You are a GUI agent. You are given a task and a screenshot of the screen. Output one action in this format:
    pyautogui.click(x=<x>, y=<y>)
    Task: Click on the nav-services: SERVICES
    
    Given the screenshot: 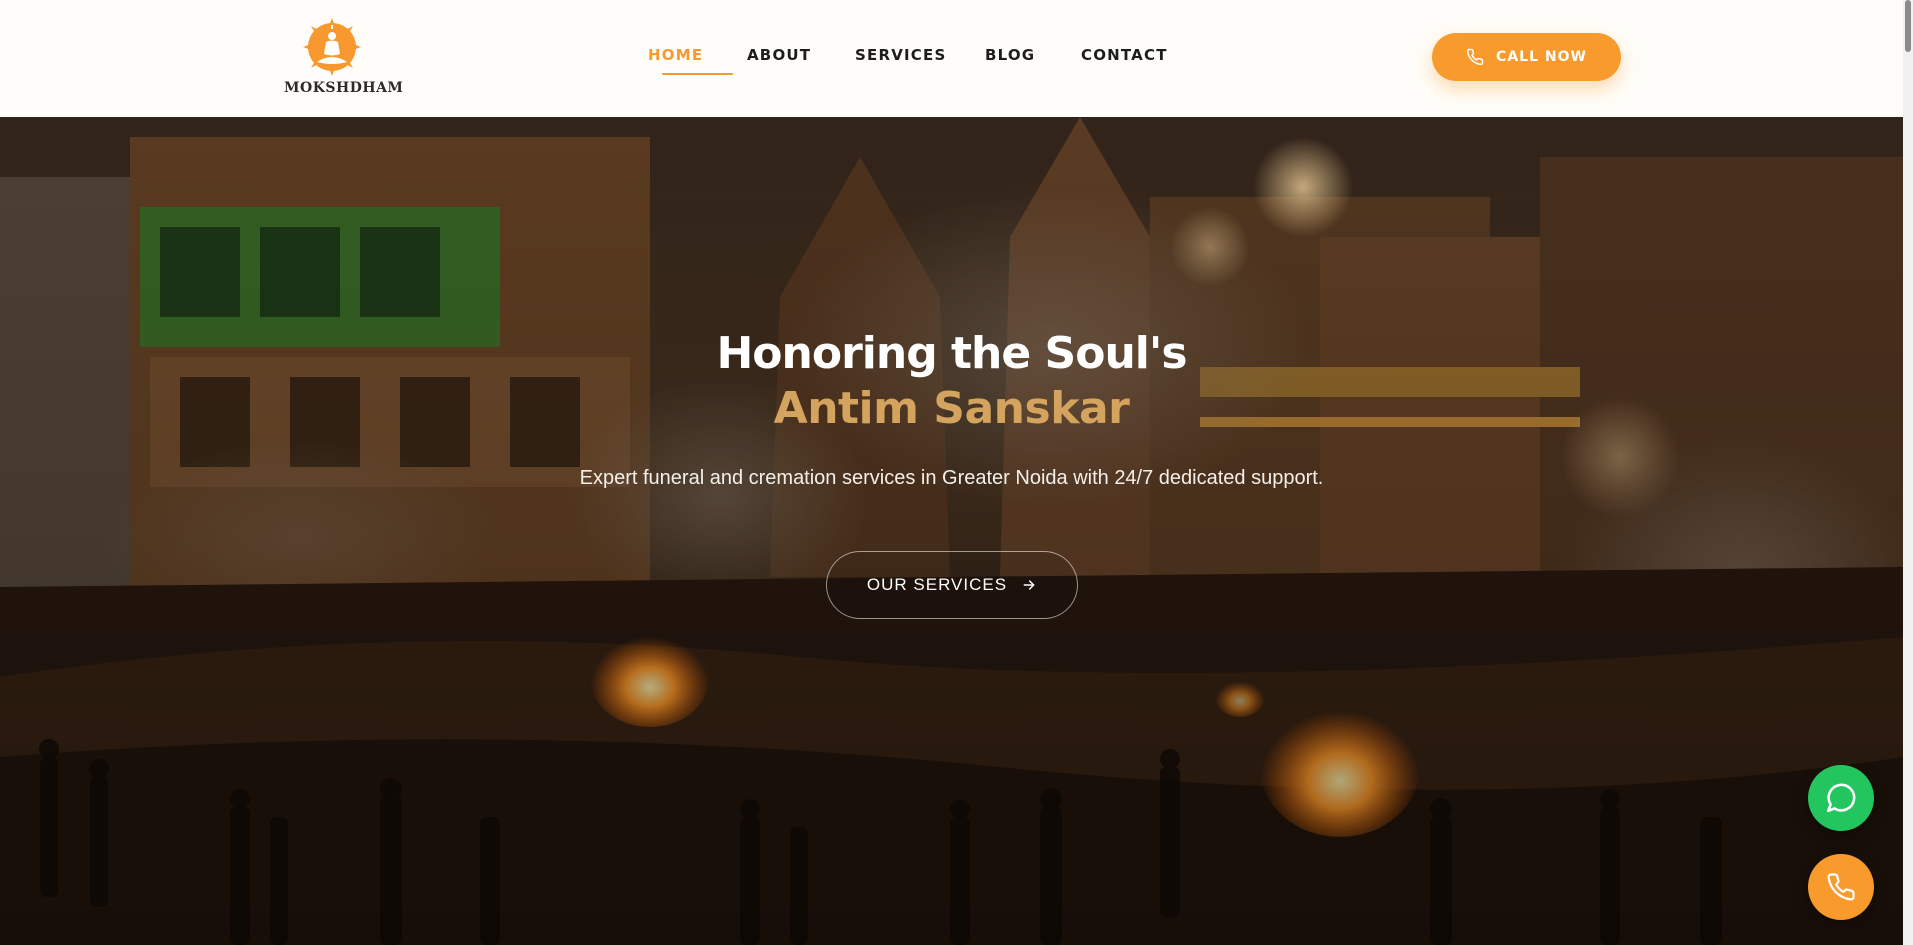 What is the action you would take?
    pyautogui.click(x=920, y=58)
    